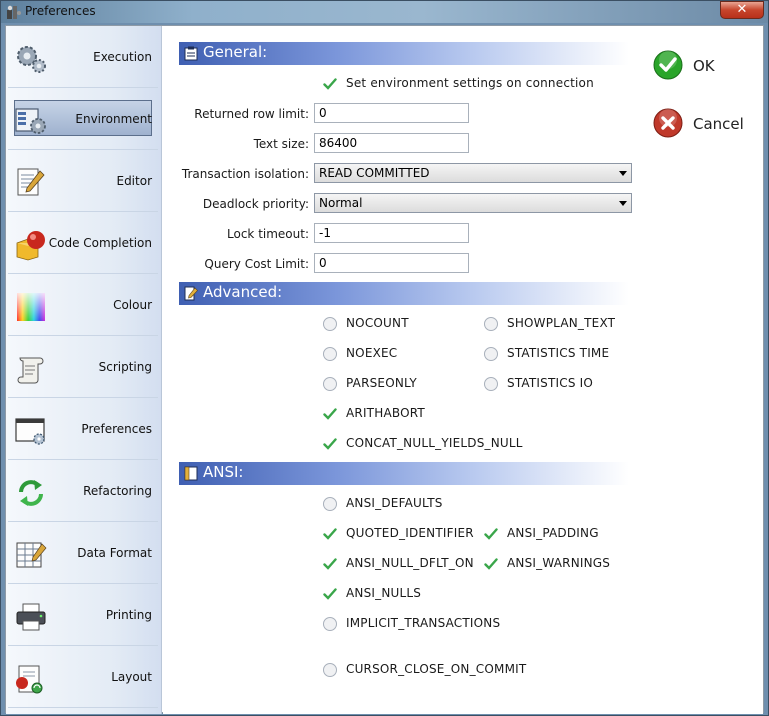  What do you see at coordinates (60, 11) in the screenshot?
I see `window-title: Preferences` at bounding box center [60, 11].